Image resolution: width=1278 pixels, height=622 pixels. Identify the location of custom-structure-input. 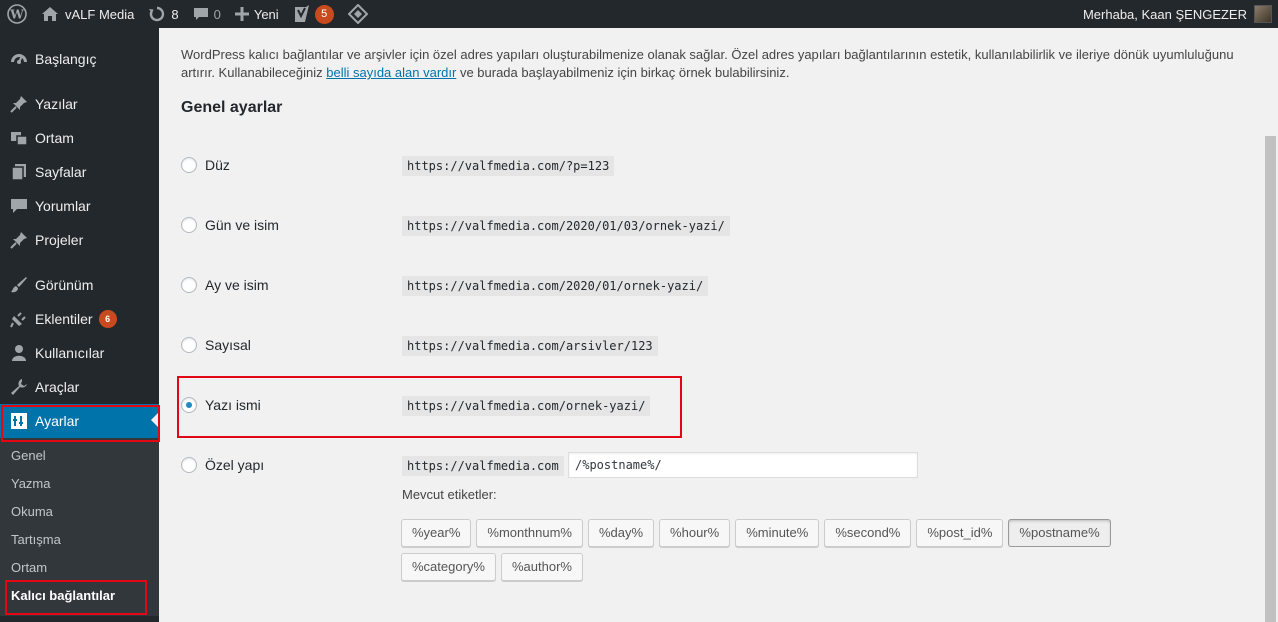
(743, 465).